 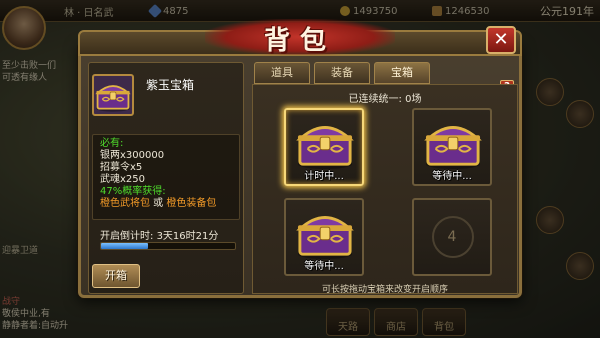 I want to click on tab-chests: 宝箱, so click(x=402, y=73).